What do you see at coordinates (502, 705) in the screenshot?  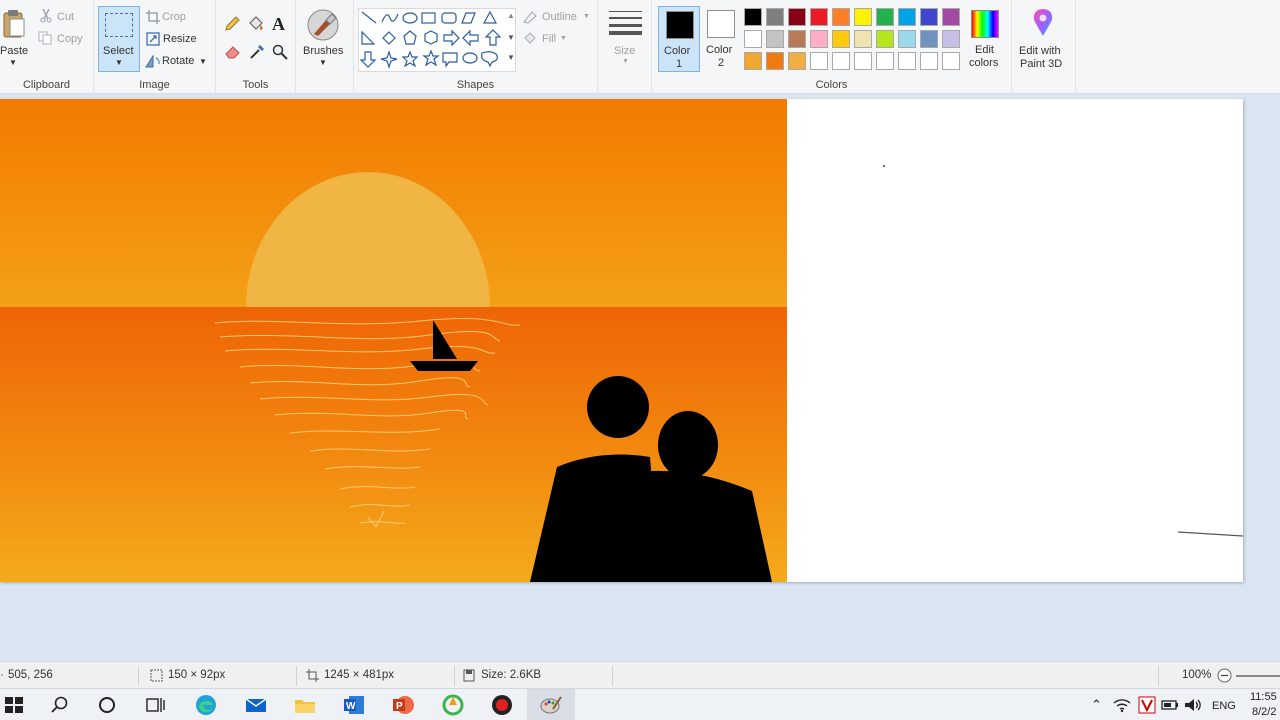 I see `screen-recorder-icon` at bounding box center [502, 705].